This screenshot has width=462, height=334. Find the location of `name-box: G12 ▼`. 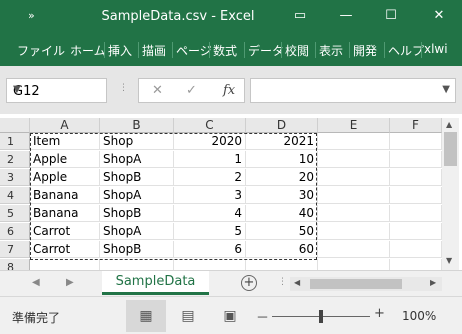

name-box: G12 ▼ is located at coordinates (56, 90).